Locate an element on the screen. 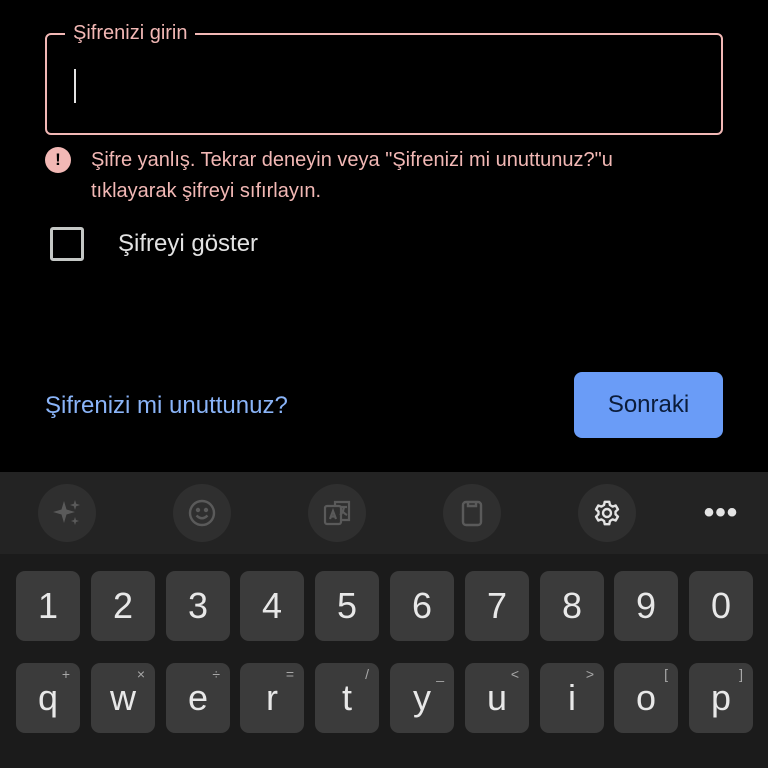 The image size is (768, 768). key-9: 9 is located at coordinates (646, 606).